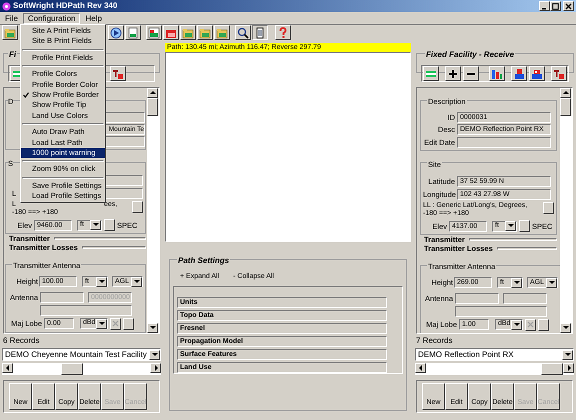 Image resolution: width=576 pixels, height=420 pixels. What do you see at coordinates (21, 341) in the screenshot?
I see `record-count: 6 Records` at bounding box center [21, 341].